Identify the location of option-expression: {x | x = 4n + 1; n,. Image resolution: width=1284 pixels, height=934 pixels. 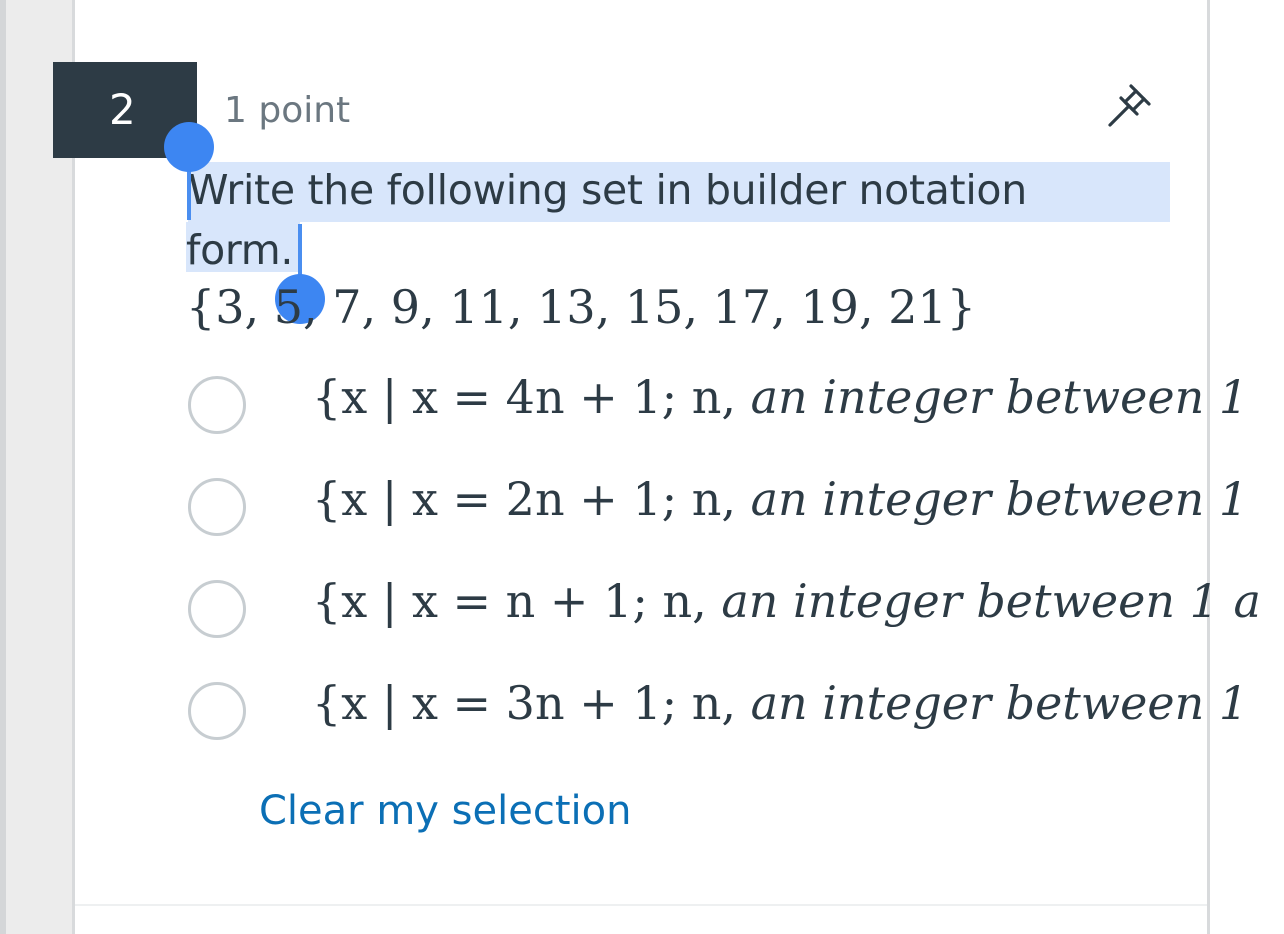
(524, 397).